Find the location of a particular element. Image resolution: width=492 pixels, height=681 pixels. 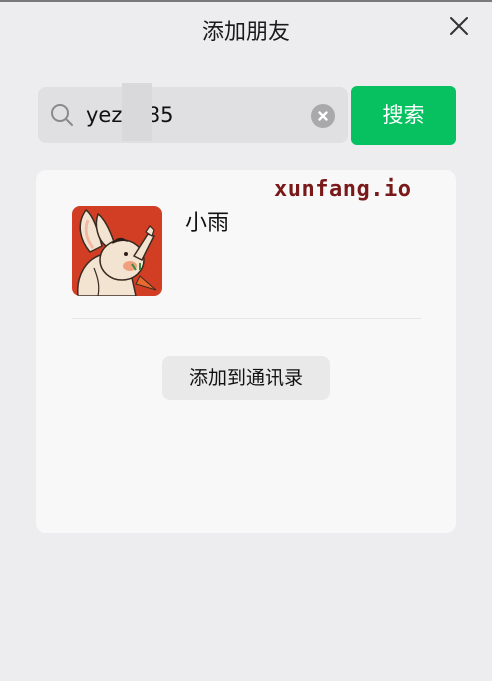

bunny-avatar-image is located at coordinates (117, 251).